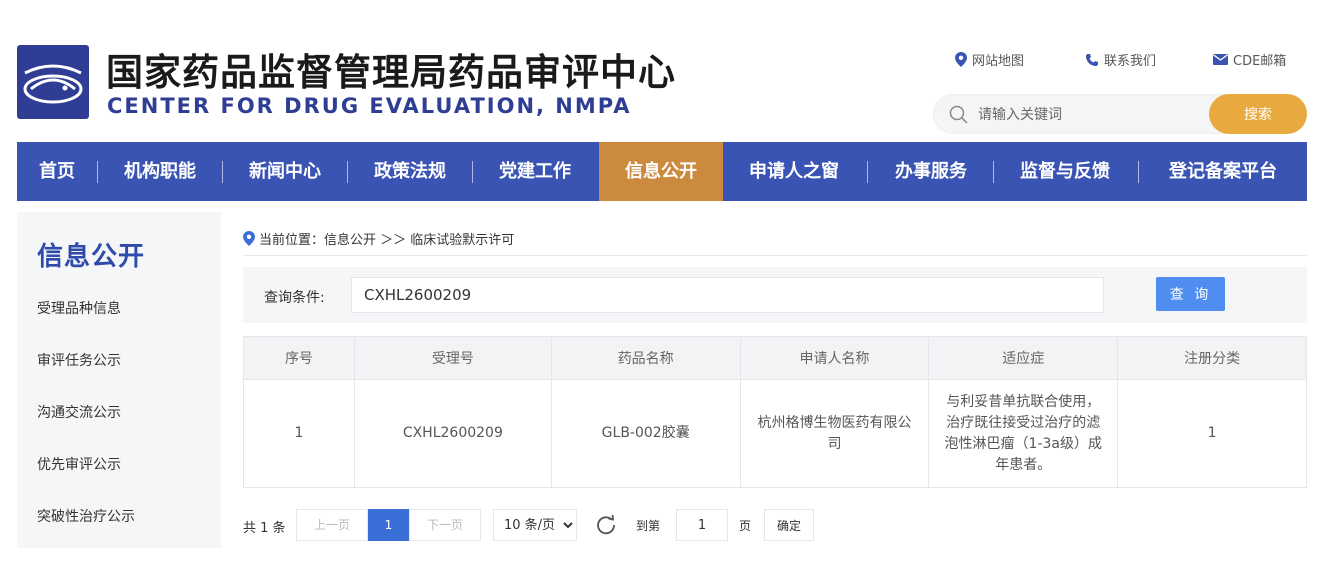 Image resolution: width=1336 pixels, height=582 pixels. What do you see at coordinates (1023, 358) in the screenshot?
I see `col-header-indication: 适应症` at bounding box center [1023, 358].